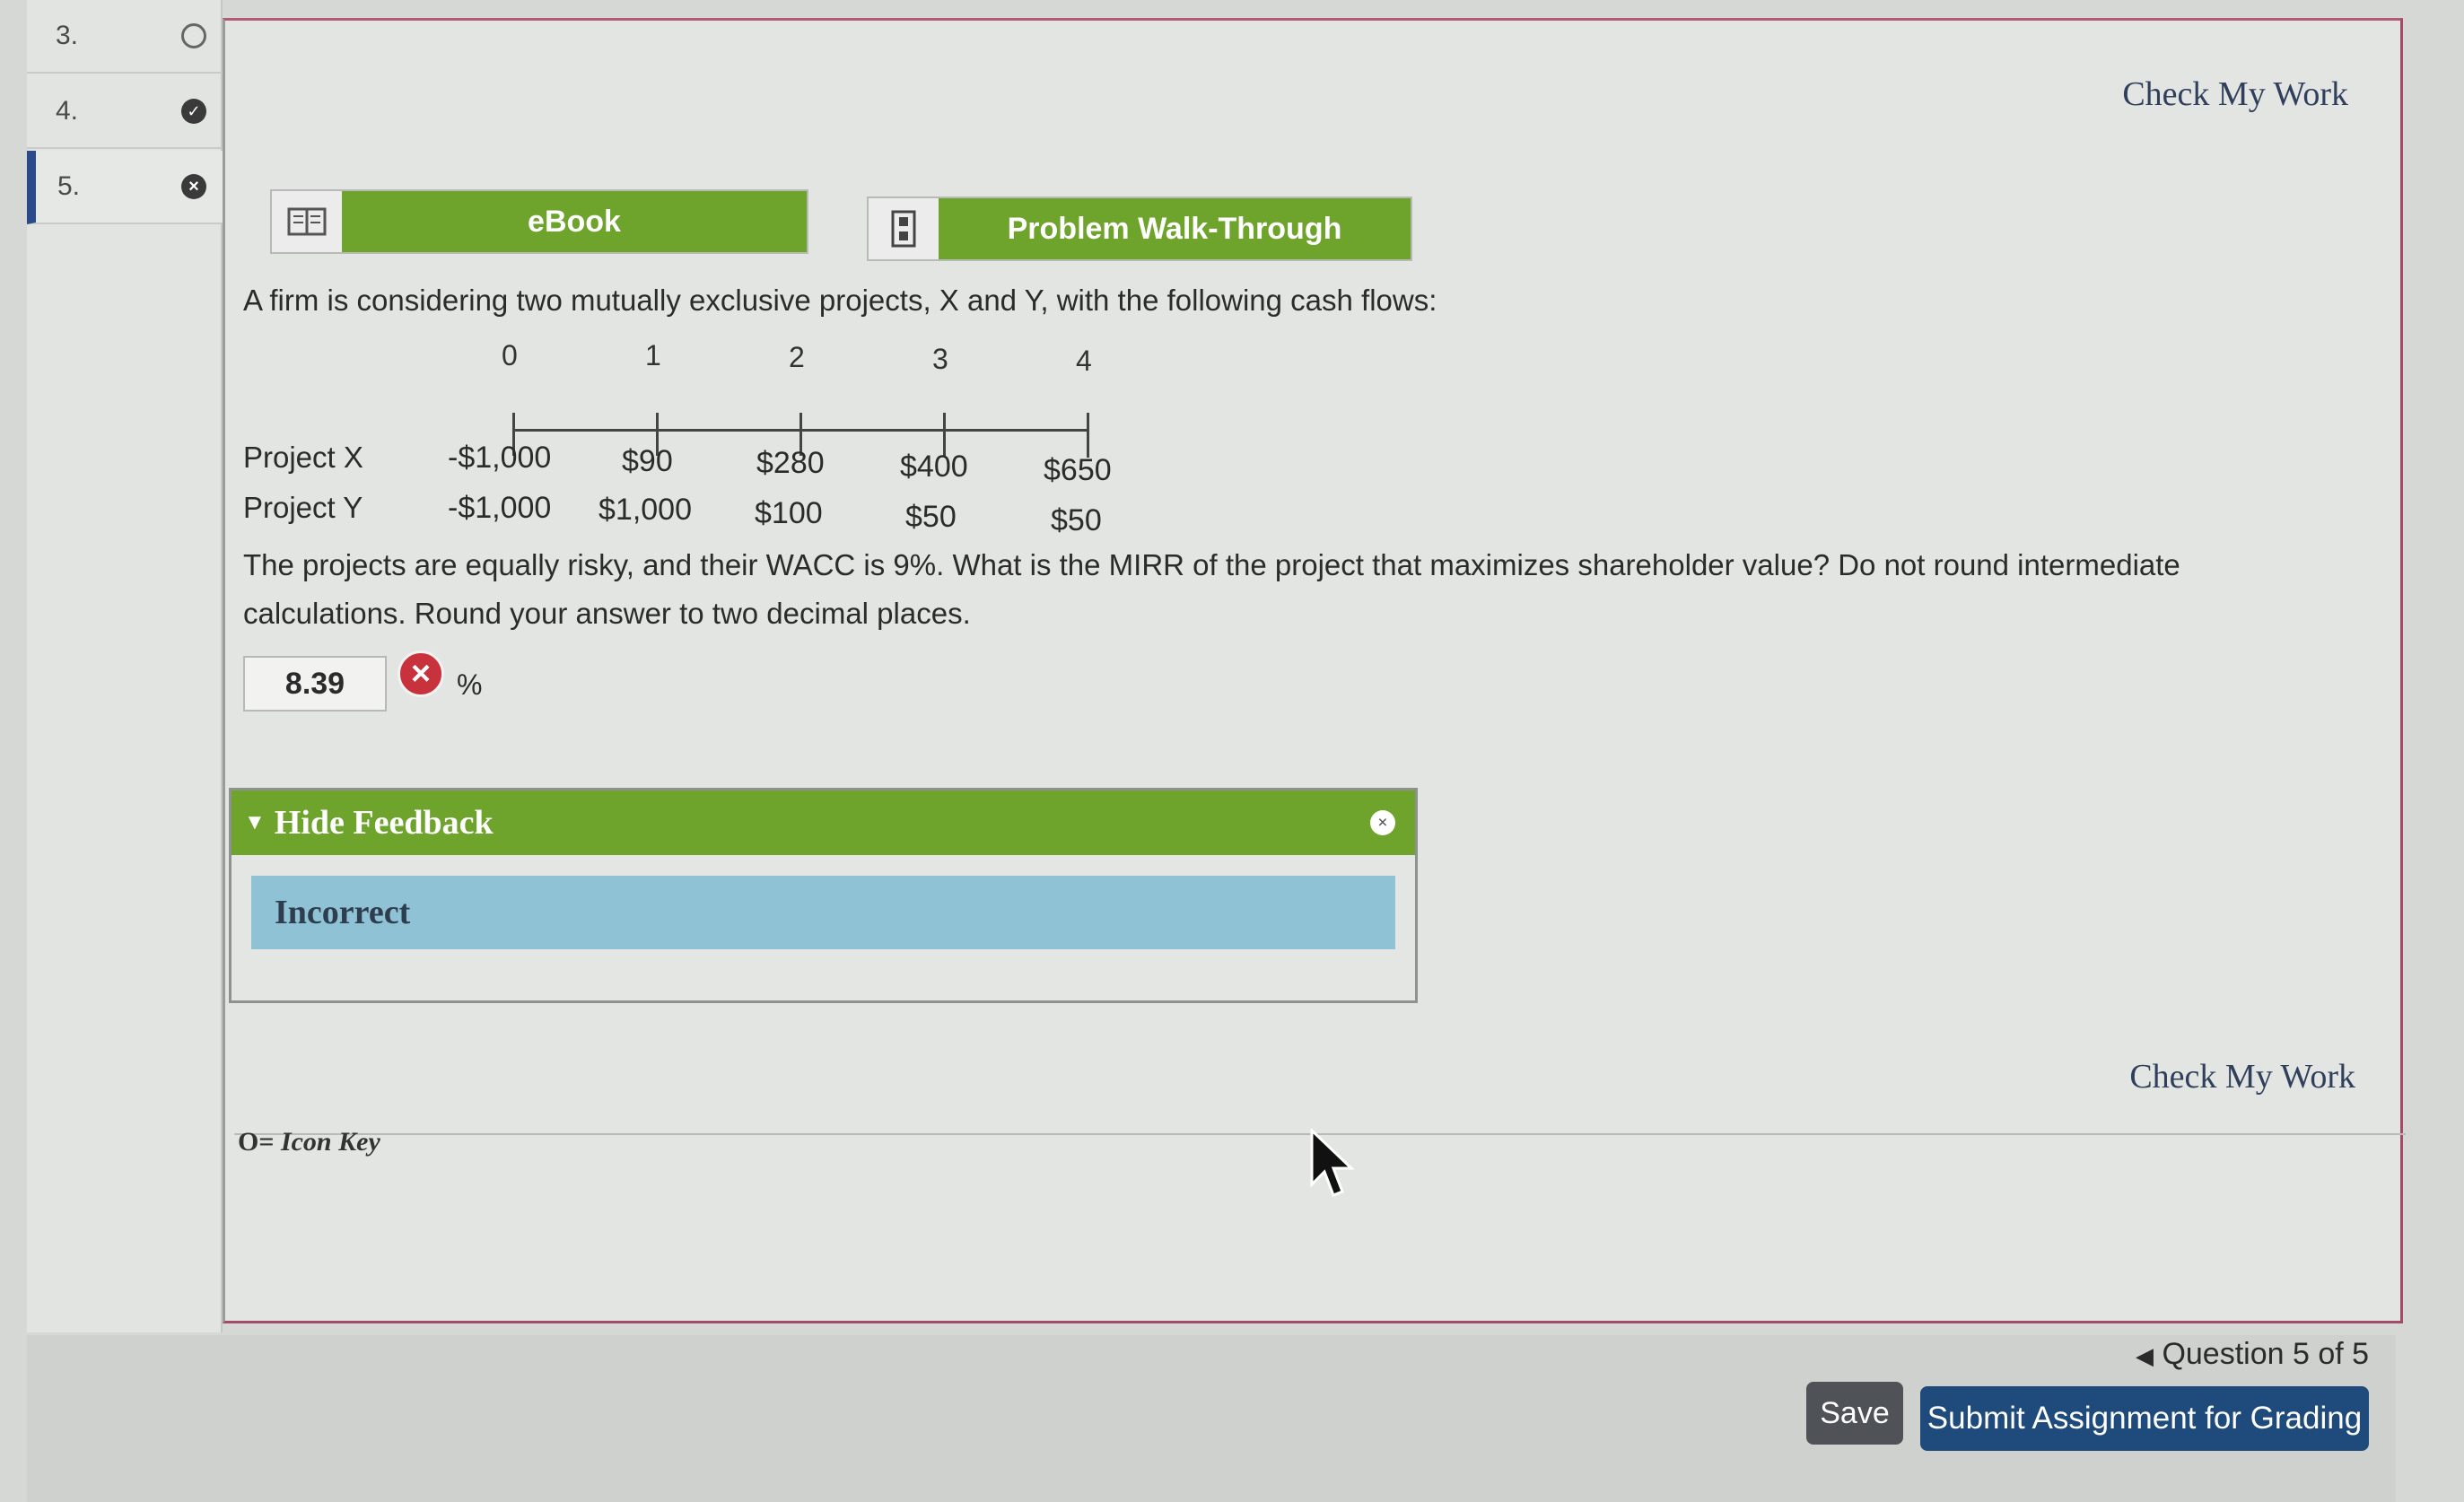  Describe the element at coordinates (789, 513) in the screenshot. I see `cash-flow-cell: $100` at that location.